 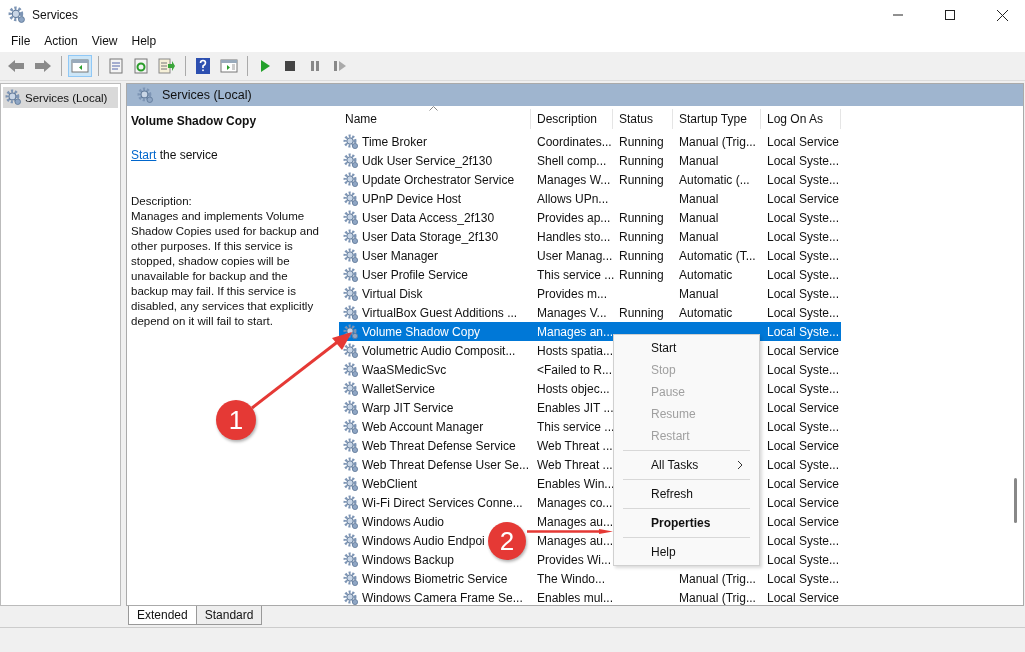 What do you see at coordinates (392, 293) in the screenshot?
I see `service-name: Virtual Disk` at bounding box center [392, 293].